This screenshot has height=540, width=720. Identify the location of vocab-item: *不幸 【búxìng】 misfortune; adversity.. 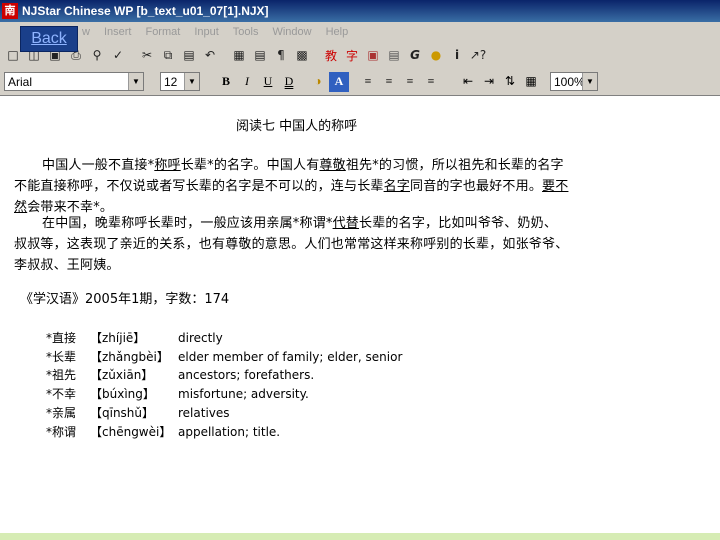
(224, 394).